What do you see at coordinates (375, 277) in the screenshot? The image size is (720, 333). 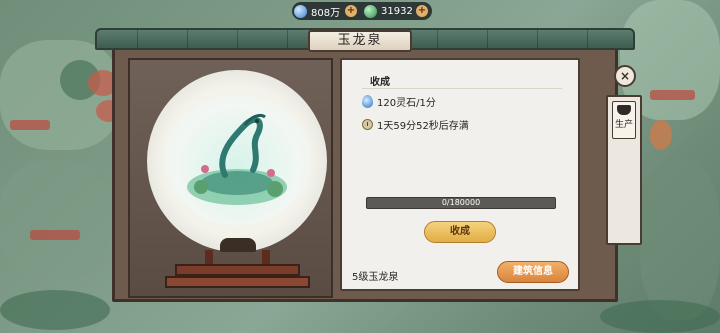 I see `building-level-label: 5级玉龙泉` at bounding box center [375, 277].